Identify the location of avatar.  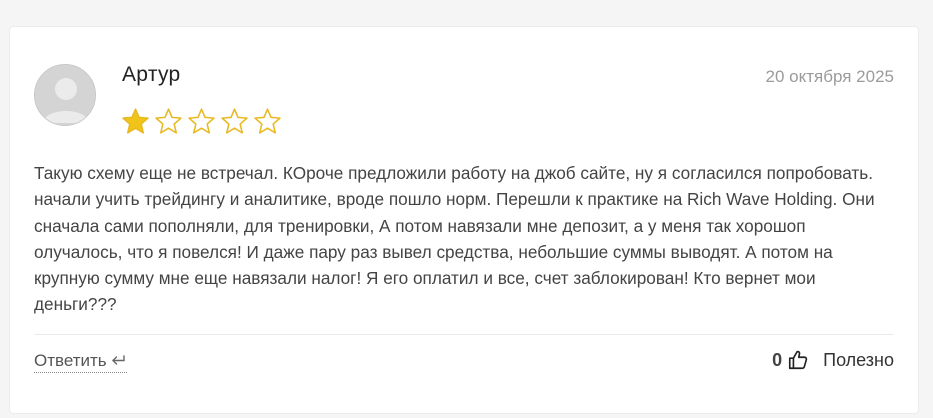
(65, 95).